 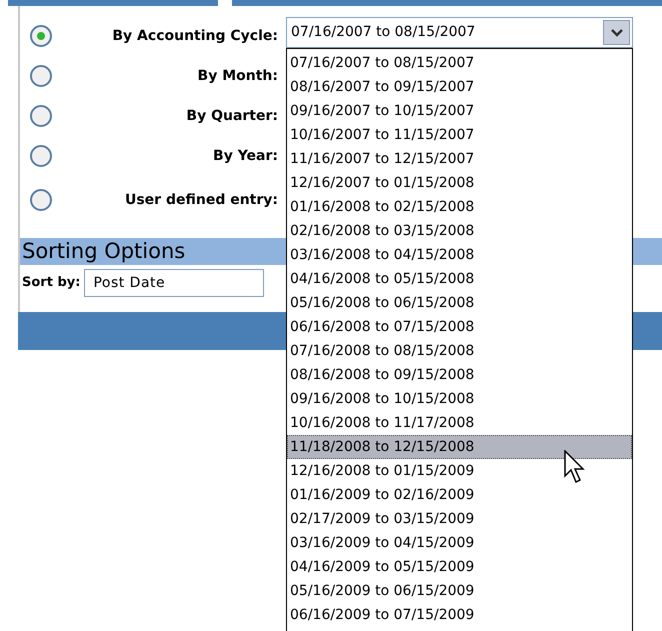 What do you see at coordinates (459, 375) in the screenshot?
I see `dropdown-option: 08/16/2008 to 09/15/2008` at bounding box center [459, 375].